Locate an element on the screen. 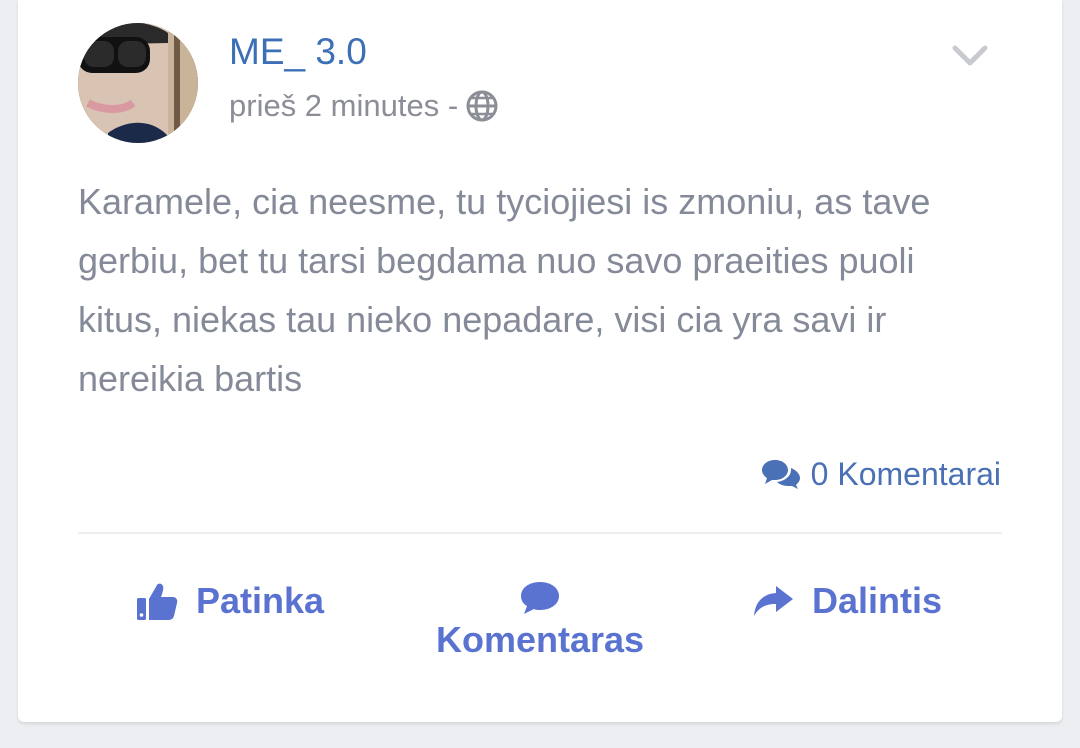 The image size is (1080, 748). like-button: Patinka is located at coordinates (230, 601).